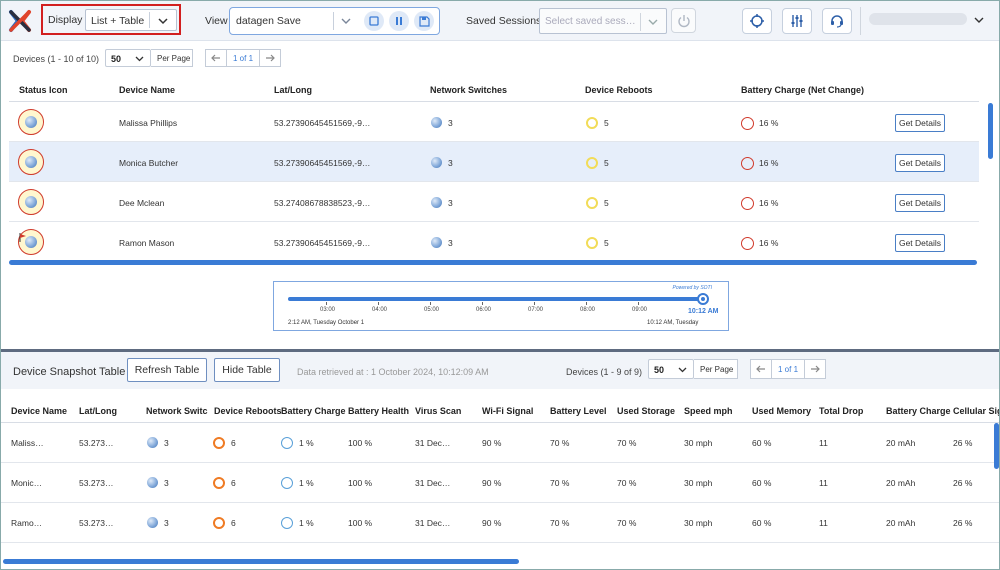 The image size is (1000, 570). I want to click on snap-col-total-drop: Total Drop, so click(841, 411).